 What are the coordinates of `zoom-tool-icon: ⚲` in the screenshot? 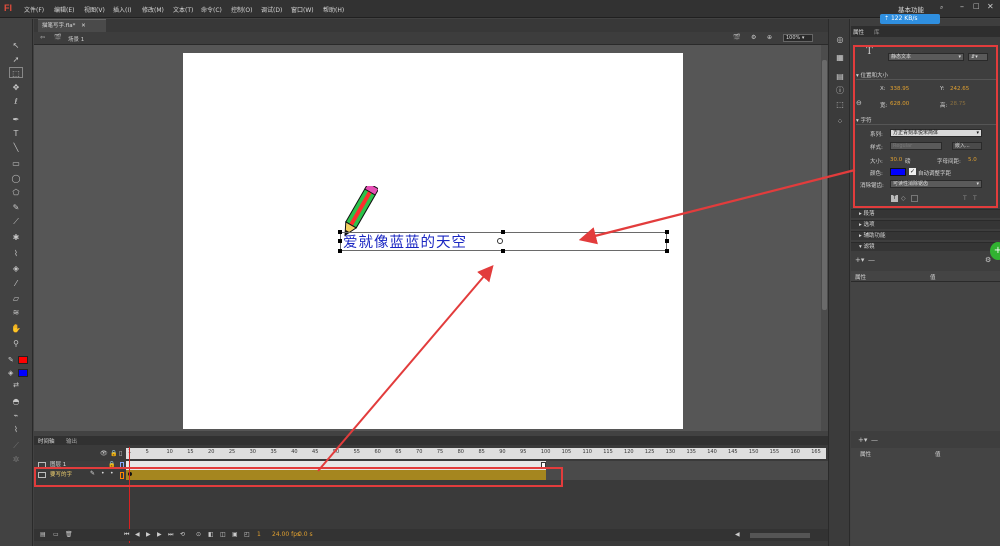 It's located at (16, 343).